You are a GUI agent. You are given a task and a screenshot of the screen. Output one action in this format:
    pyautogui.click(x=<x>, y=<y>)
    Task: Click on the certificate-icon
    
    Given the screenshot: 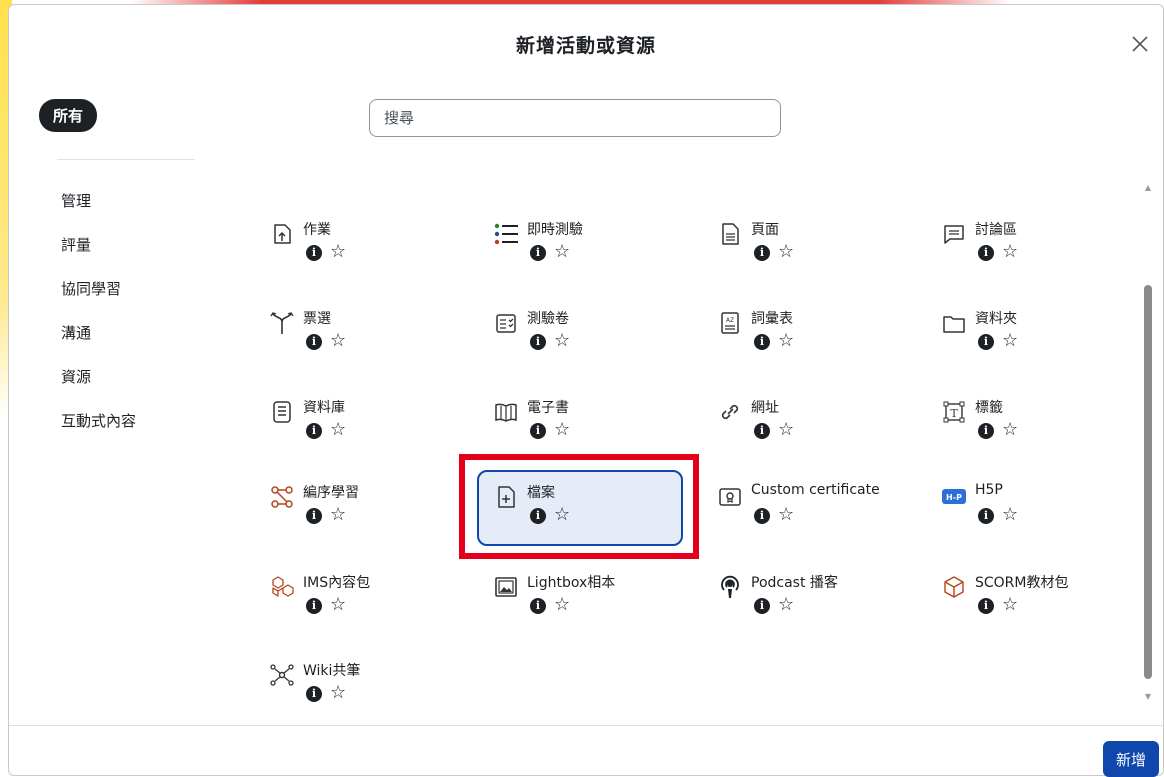 What is the action you would take?
    pyautogui.click(x=730, y=497)
    